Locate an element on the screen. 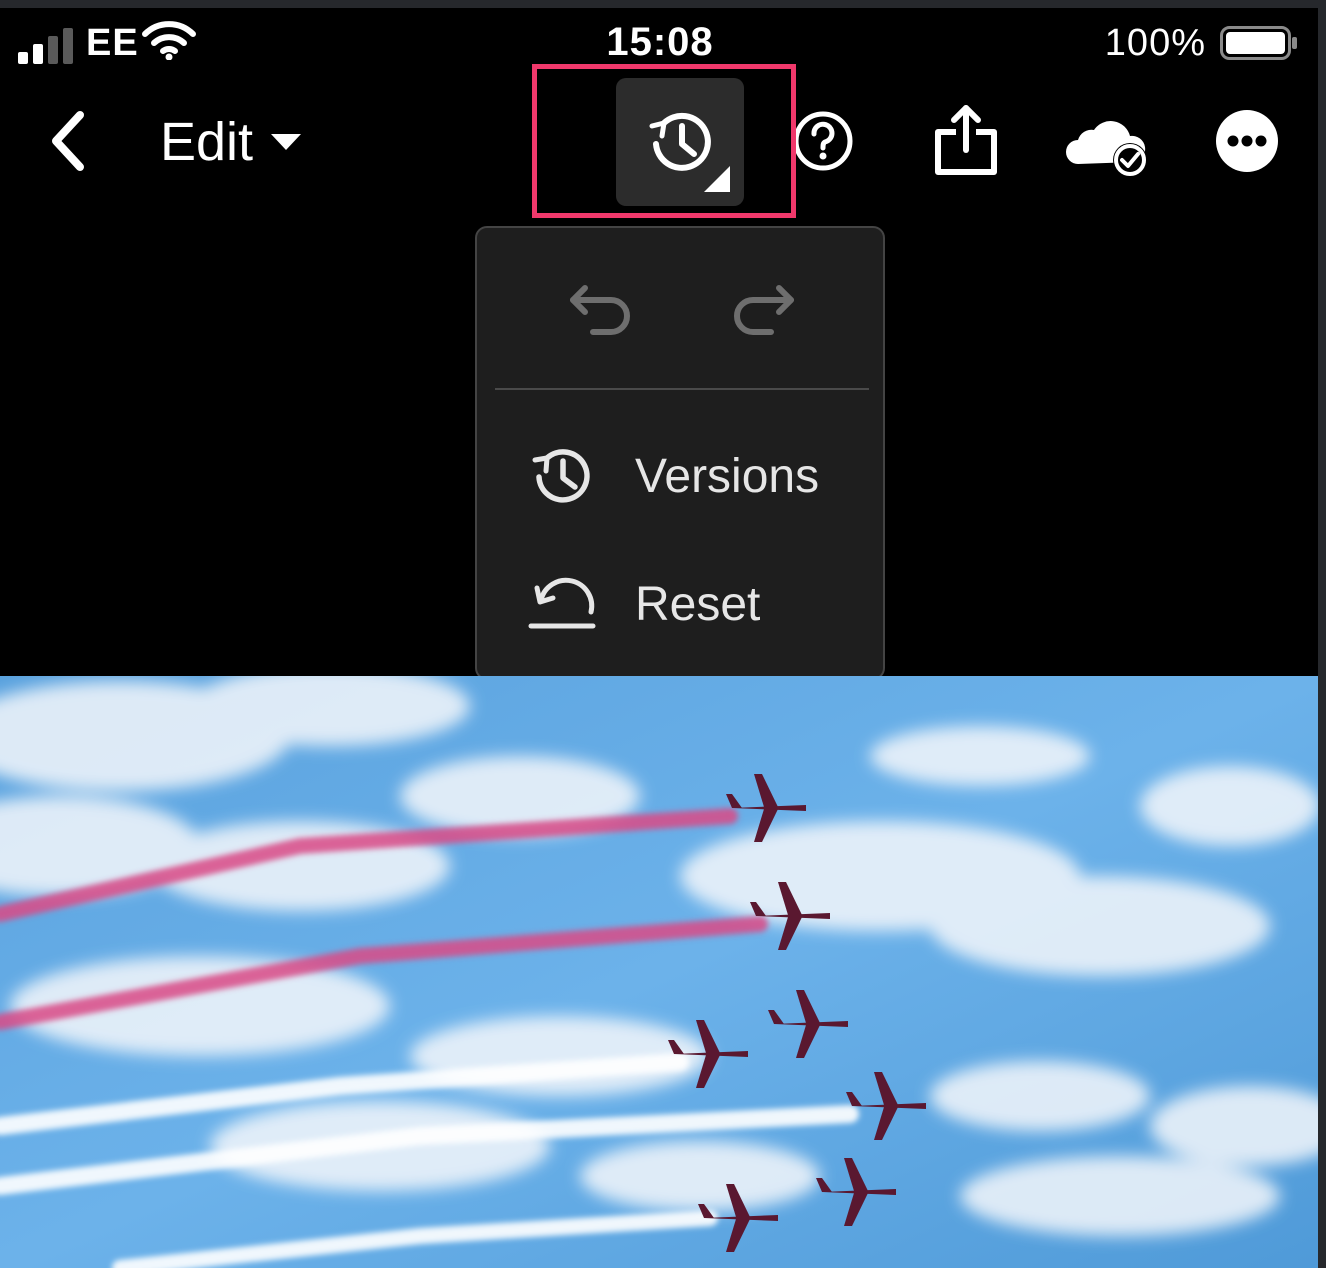 The width and height of the screenshot is (1326, 1268). share-button is located at coordinates (966, 140).